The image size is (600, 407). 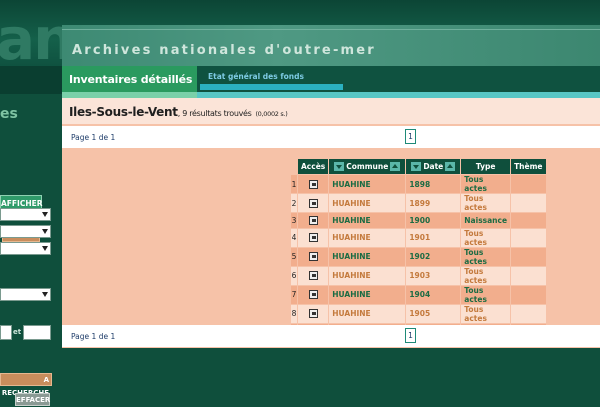 I want to click on row-number: 4, so click(x=294, y=237).